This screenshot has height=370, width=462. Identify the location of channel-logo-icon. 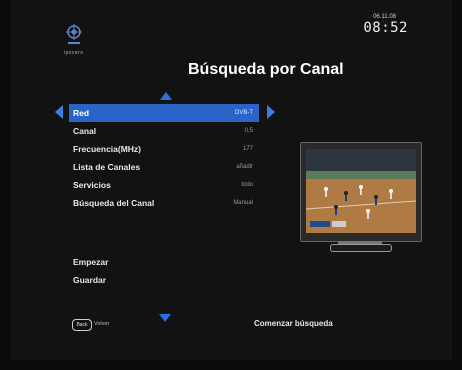
(74, 37).